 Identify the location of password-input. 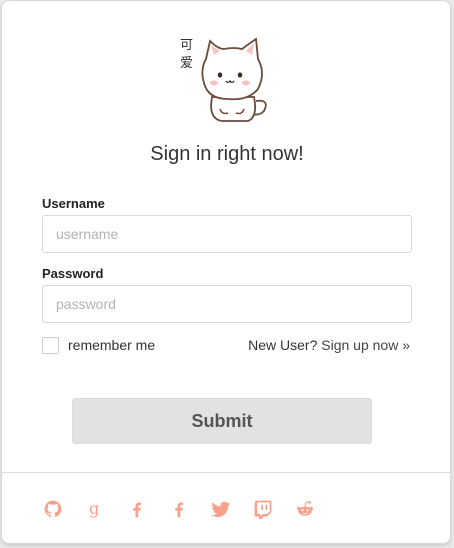
(227, 304).